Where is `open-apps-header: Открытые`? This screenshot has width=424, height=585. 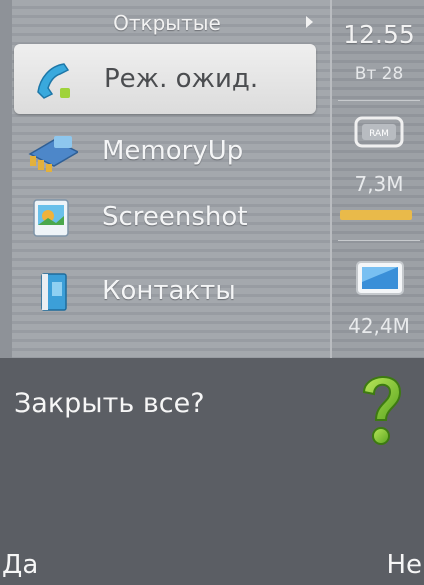 open-apps-header: Открытые is located at coordinates (167, 23).